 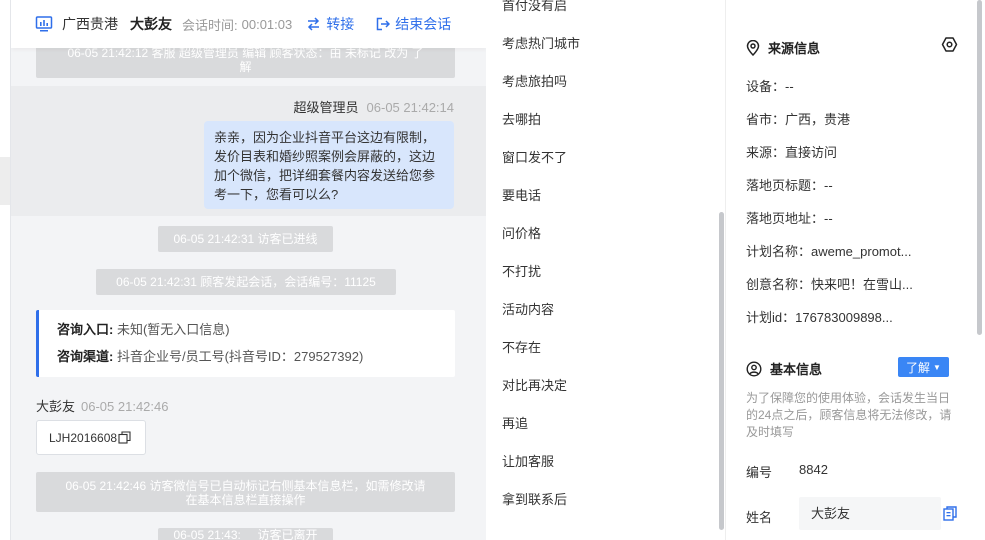 What do you see at coordinates (267, 24) in the screenshot?
I see `session-time: 00:01:03` at bounding box center [267, 24].